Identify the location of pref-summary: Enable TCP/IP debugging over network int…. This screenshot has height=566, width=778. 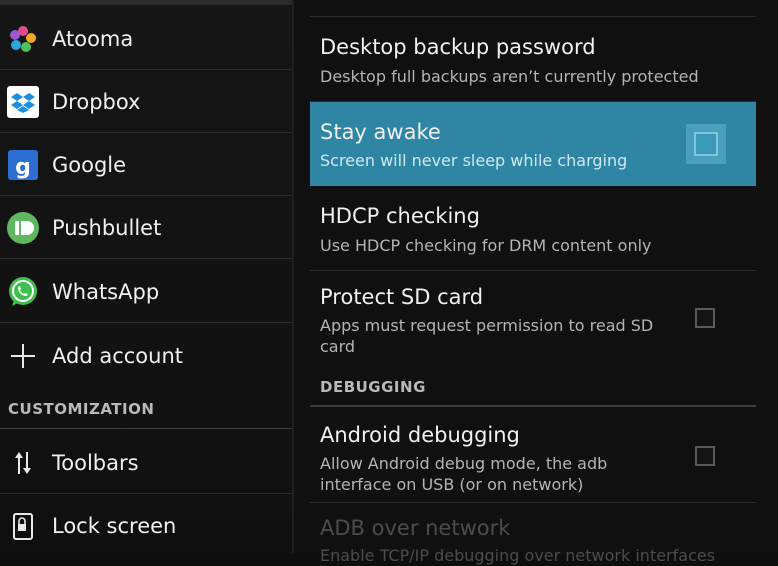
(518, 555).